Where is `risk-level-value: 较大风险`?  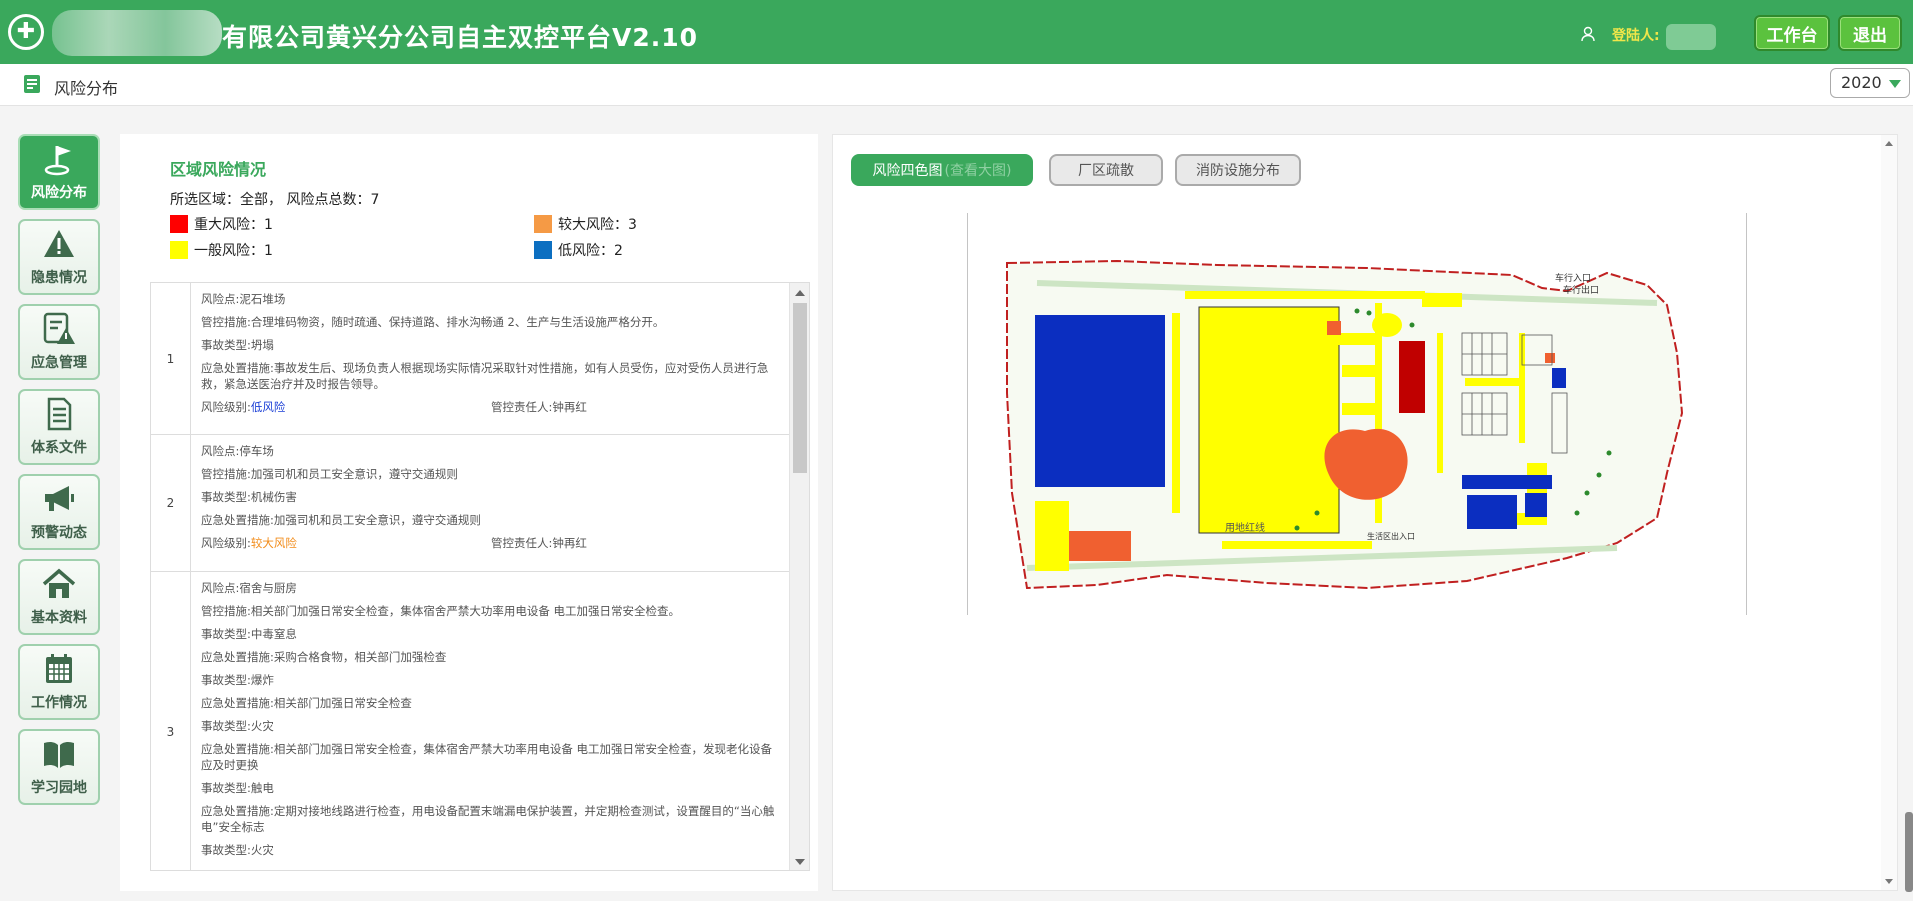
risk-level-value: 较大风险 is located at coordinates (273, 543).